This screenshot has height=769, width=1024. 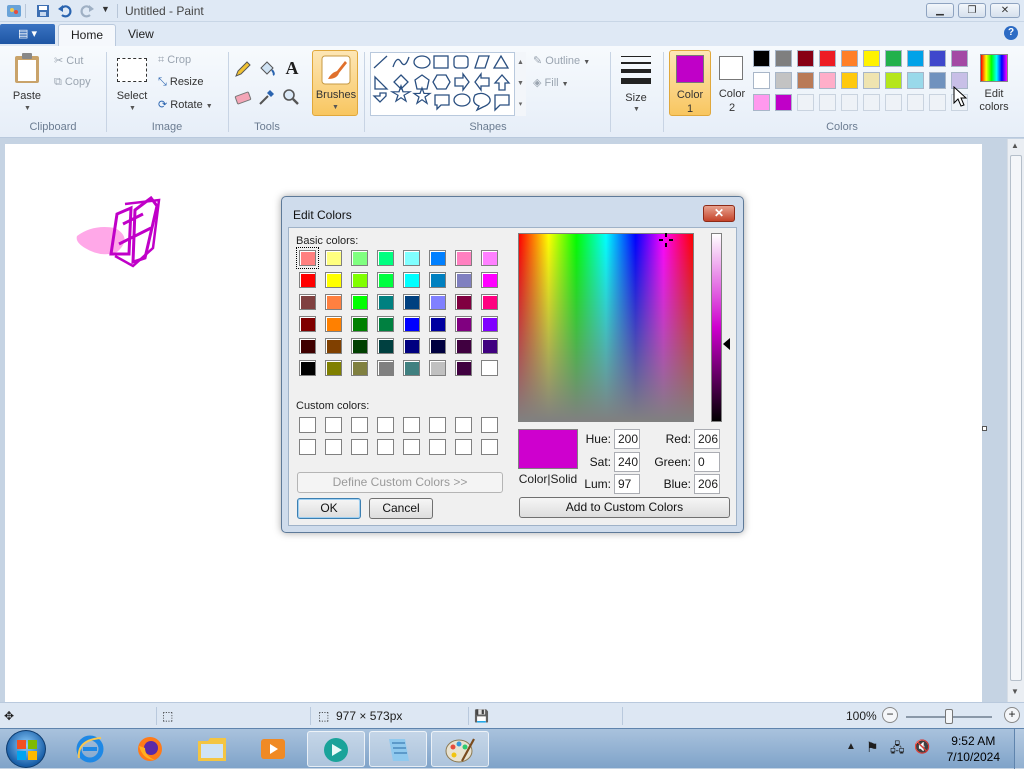 What do you see at coordinates (273, 749) in the screenshot?
I see `taskbar-media-player` at bounding box center [273, 749].